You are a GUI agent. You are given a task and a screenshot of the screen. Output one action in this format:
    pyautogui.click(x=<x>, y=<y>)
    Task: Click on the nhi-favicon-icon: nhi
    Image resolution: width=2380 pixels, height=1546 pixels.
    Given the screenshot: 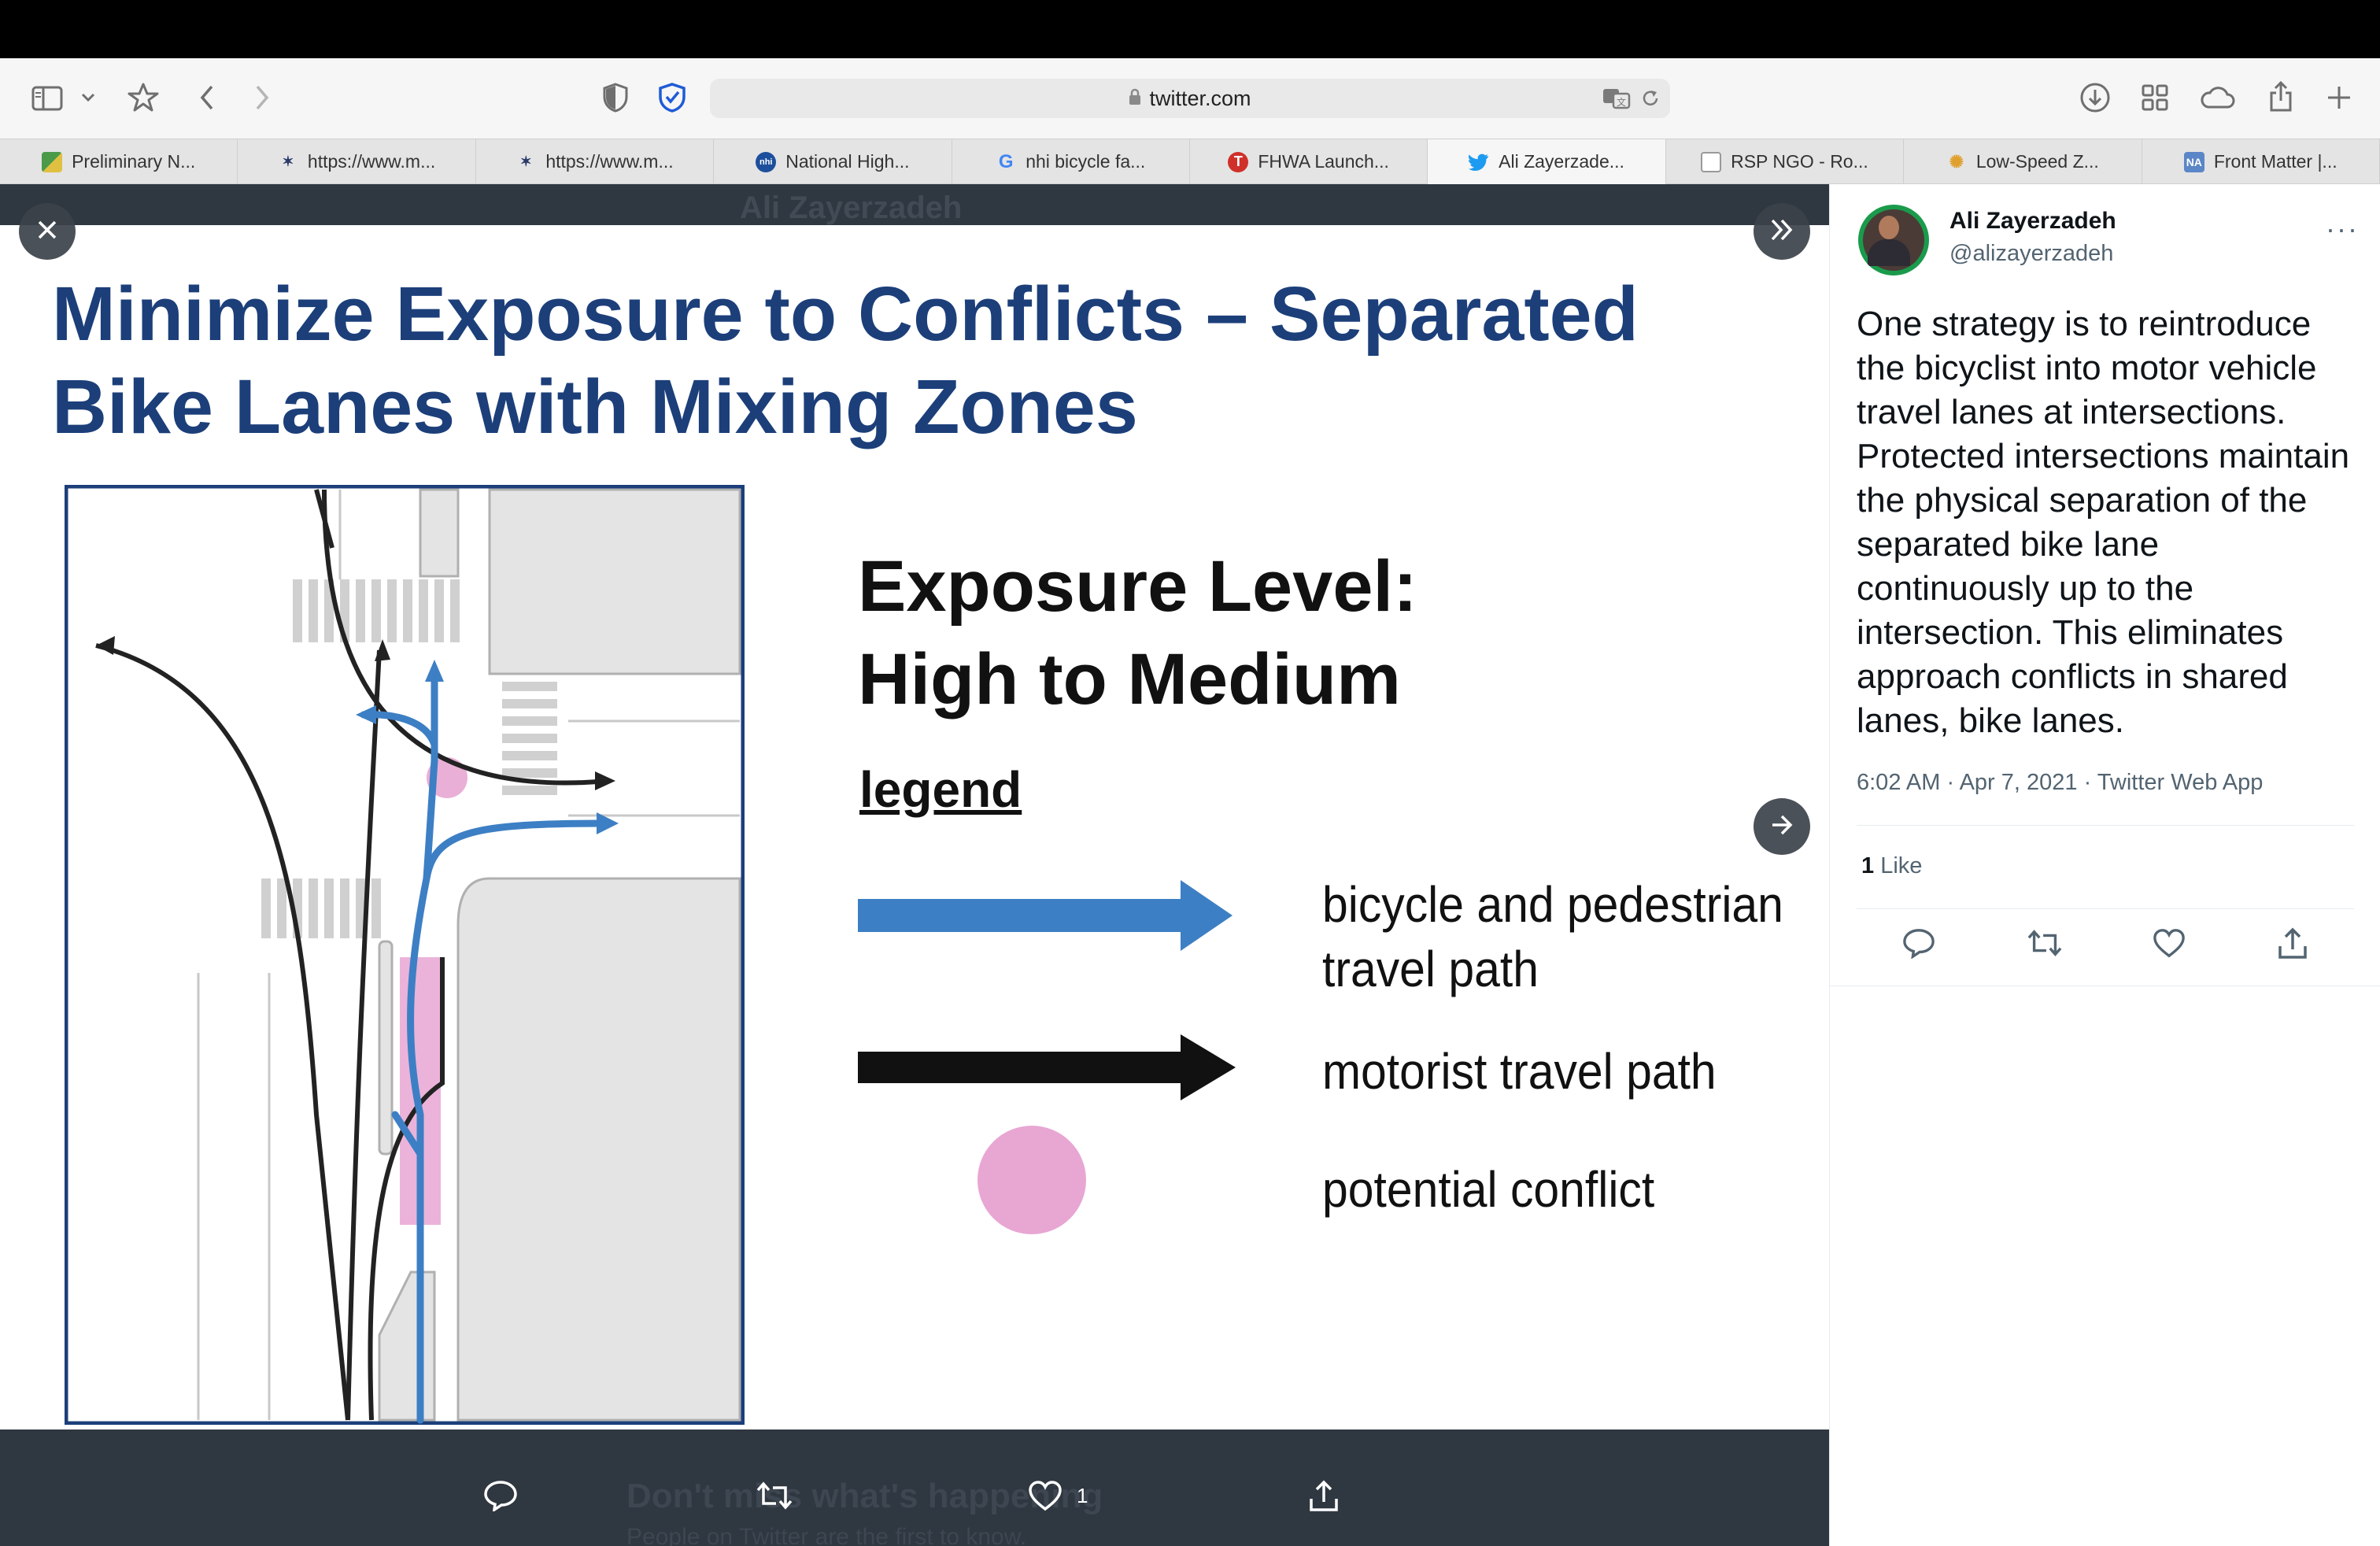 What is the action you would take?
    pyautogui.click(x=766, y=161)
    